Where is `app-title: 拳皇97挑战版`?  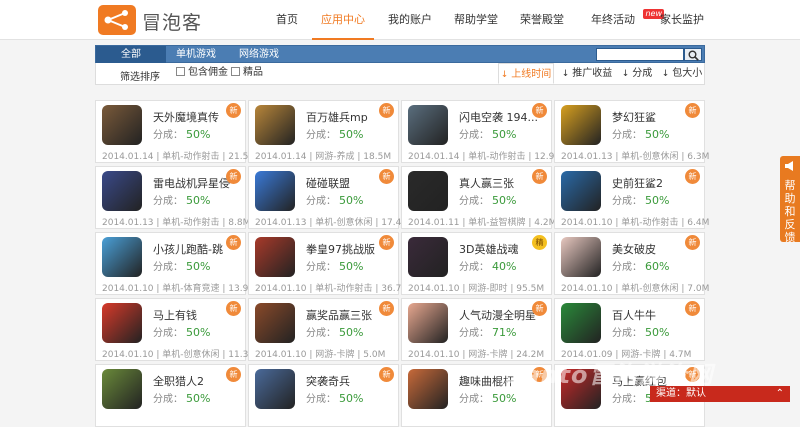
app-title: 拳皇97挑战版 is located at coordinates (346, 249).